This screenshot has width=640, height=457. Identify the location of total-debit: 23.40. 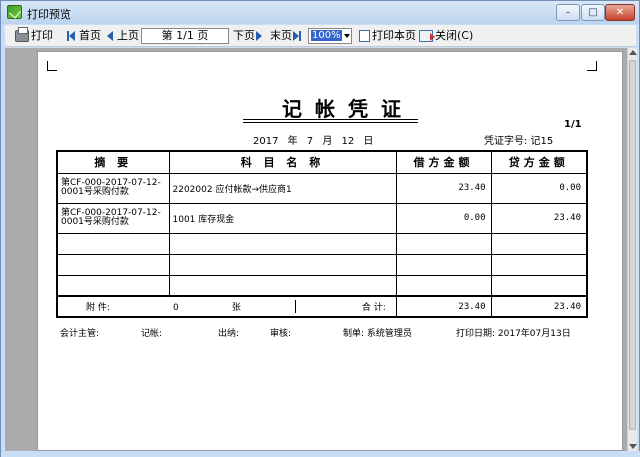
(443, 306).